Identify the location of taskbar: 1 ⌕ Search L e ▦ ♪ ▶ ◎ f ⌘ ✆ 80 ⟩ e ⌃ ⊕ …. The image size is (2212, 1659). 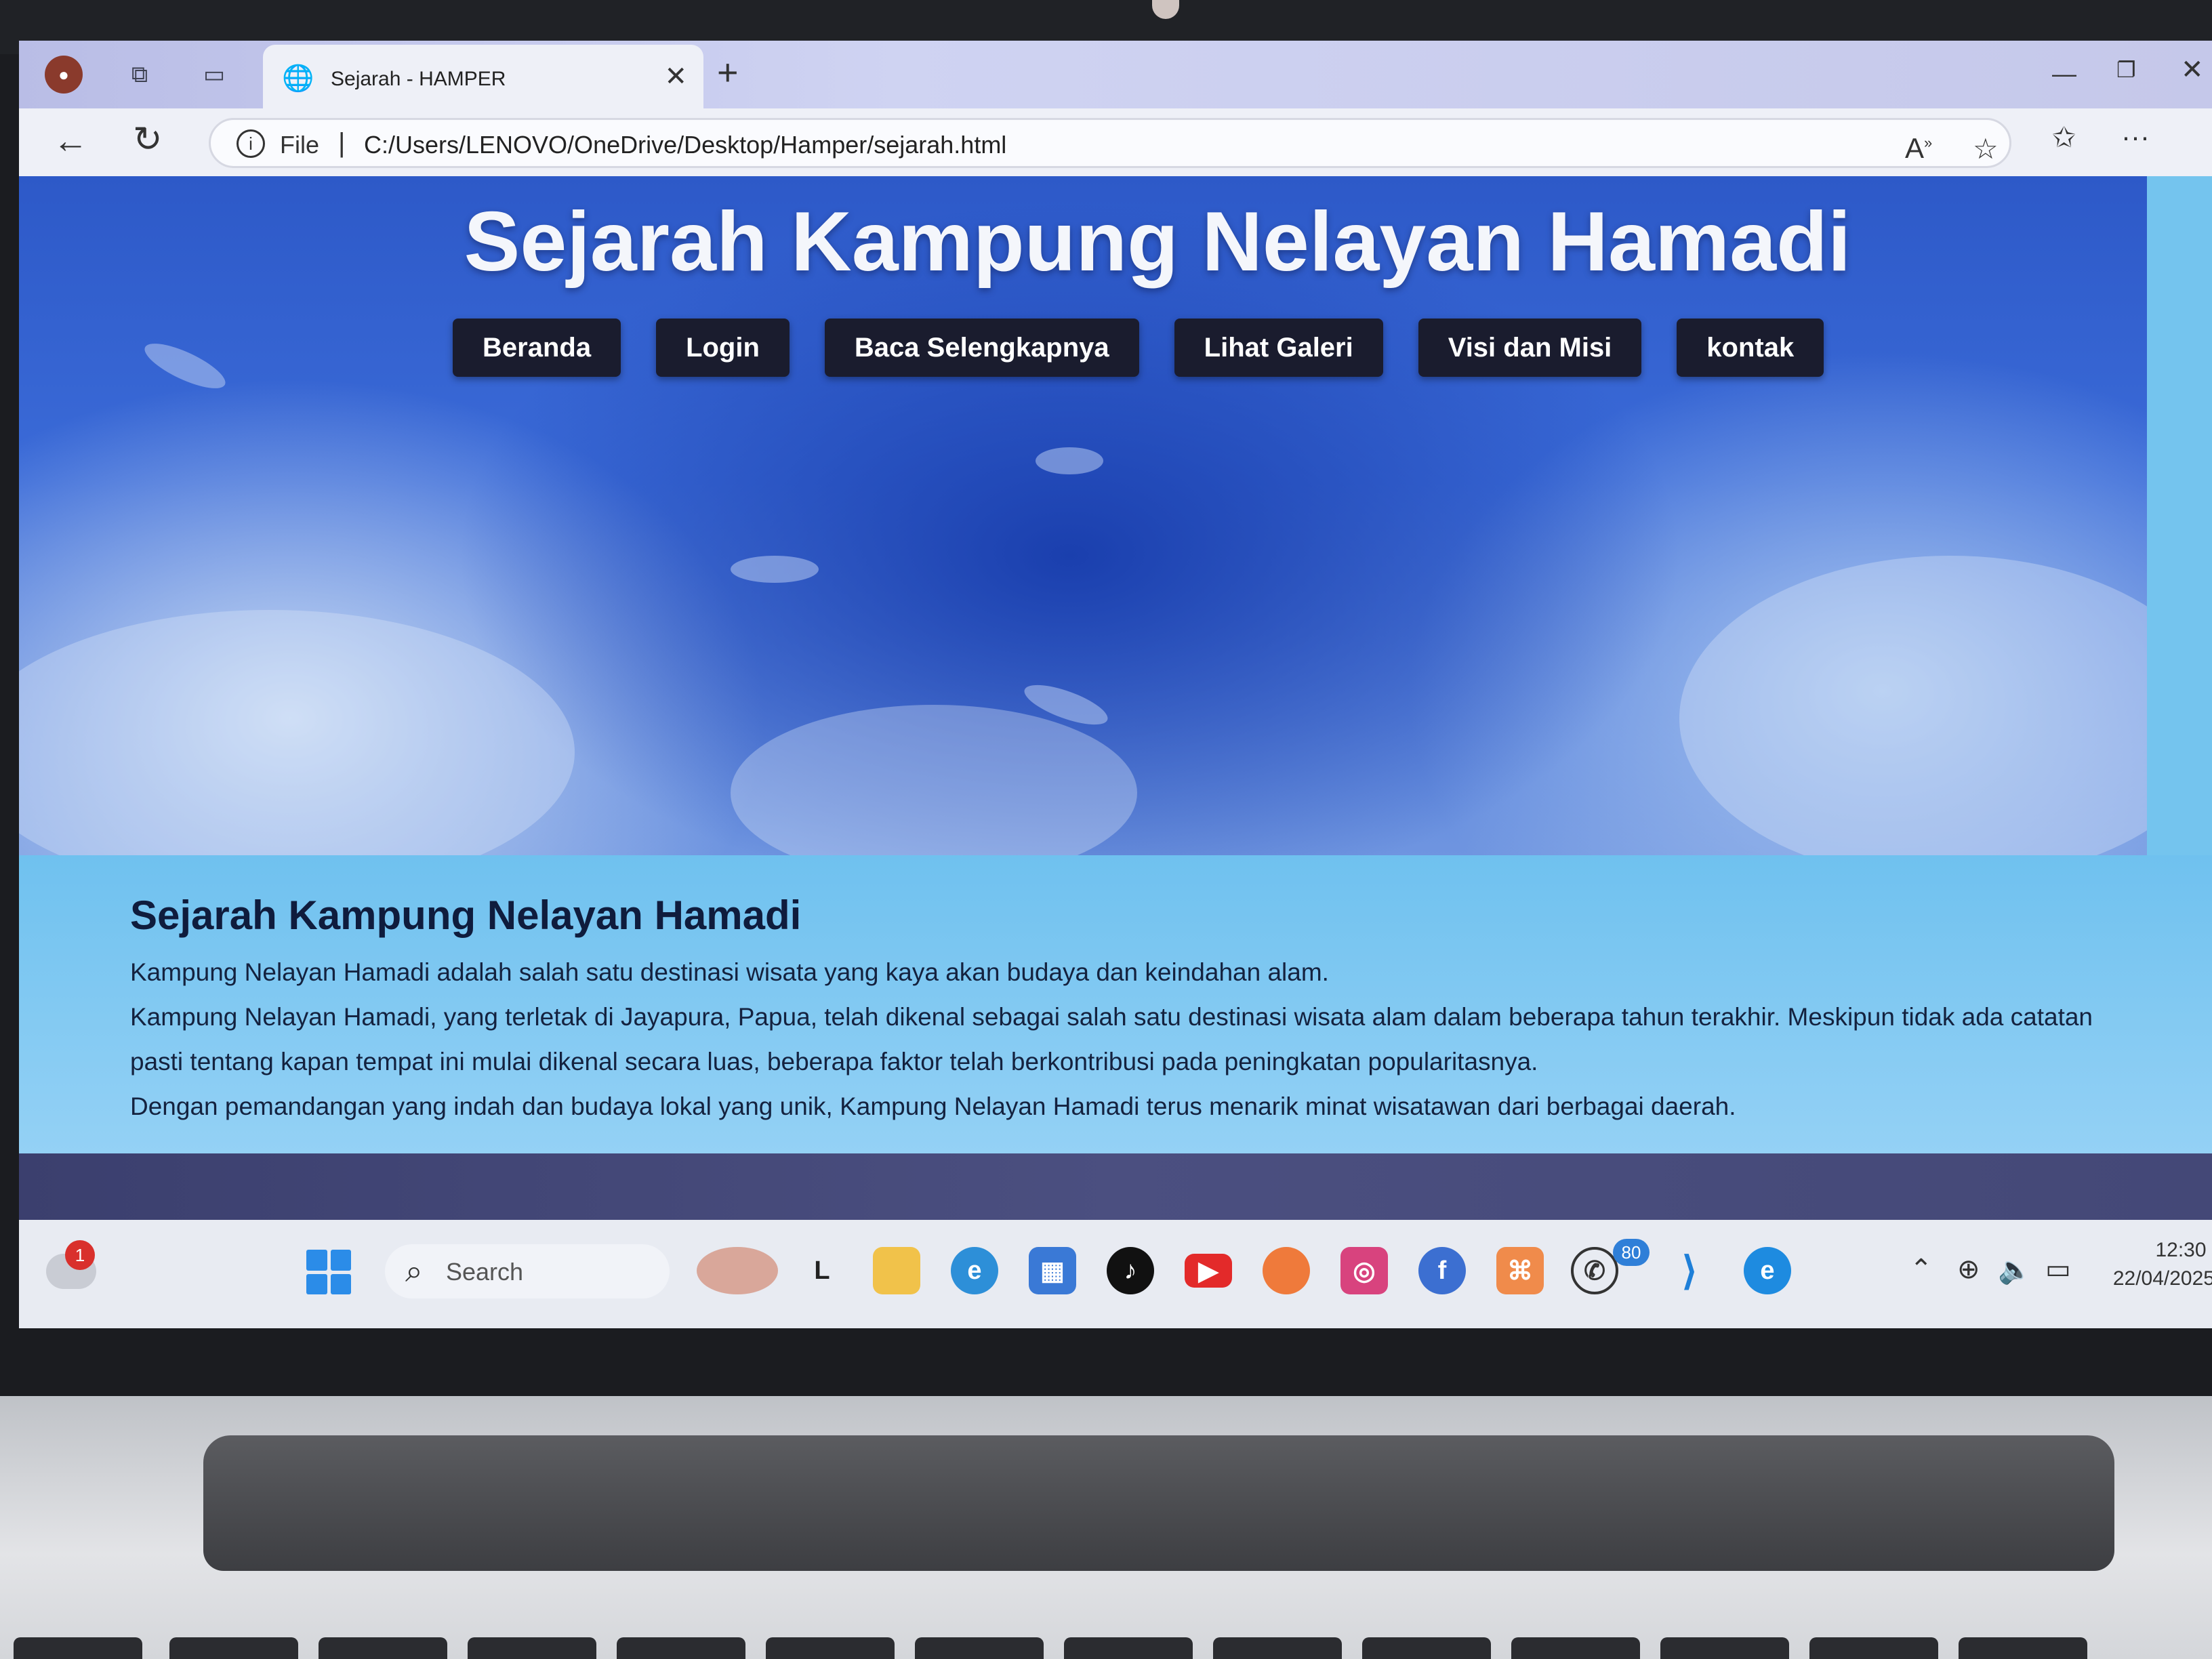
(1115, 1274).